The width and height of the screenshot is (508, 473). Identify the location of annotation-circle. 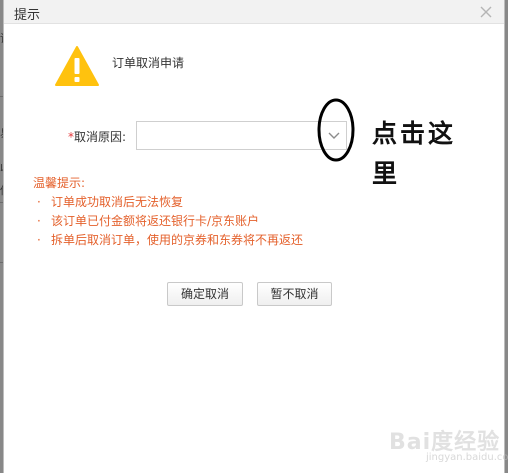
(336, 130).